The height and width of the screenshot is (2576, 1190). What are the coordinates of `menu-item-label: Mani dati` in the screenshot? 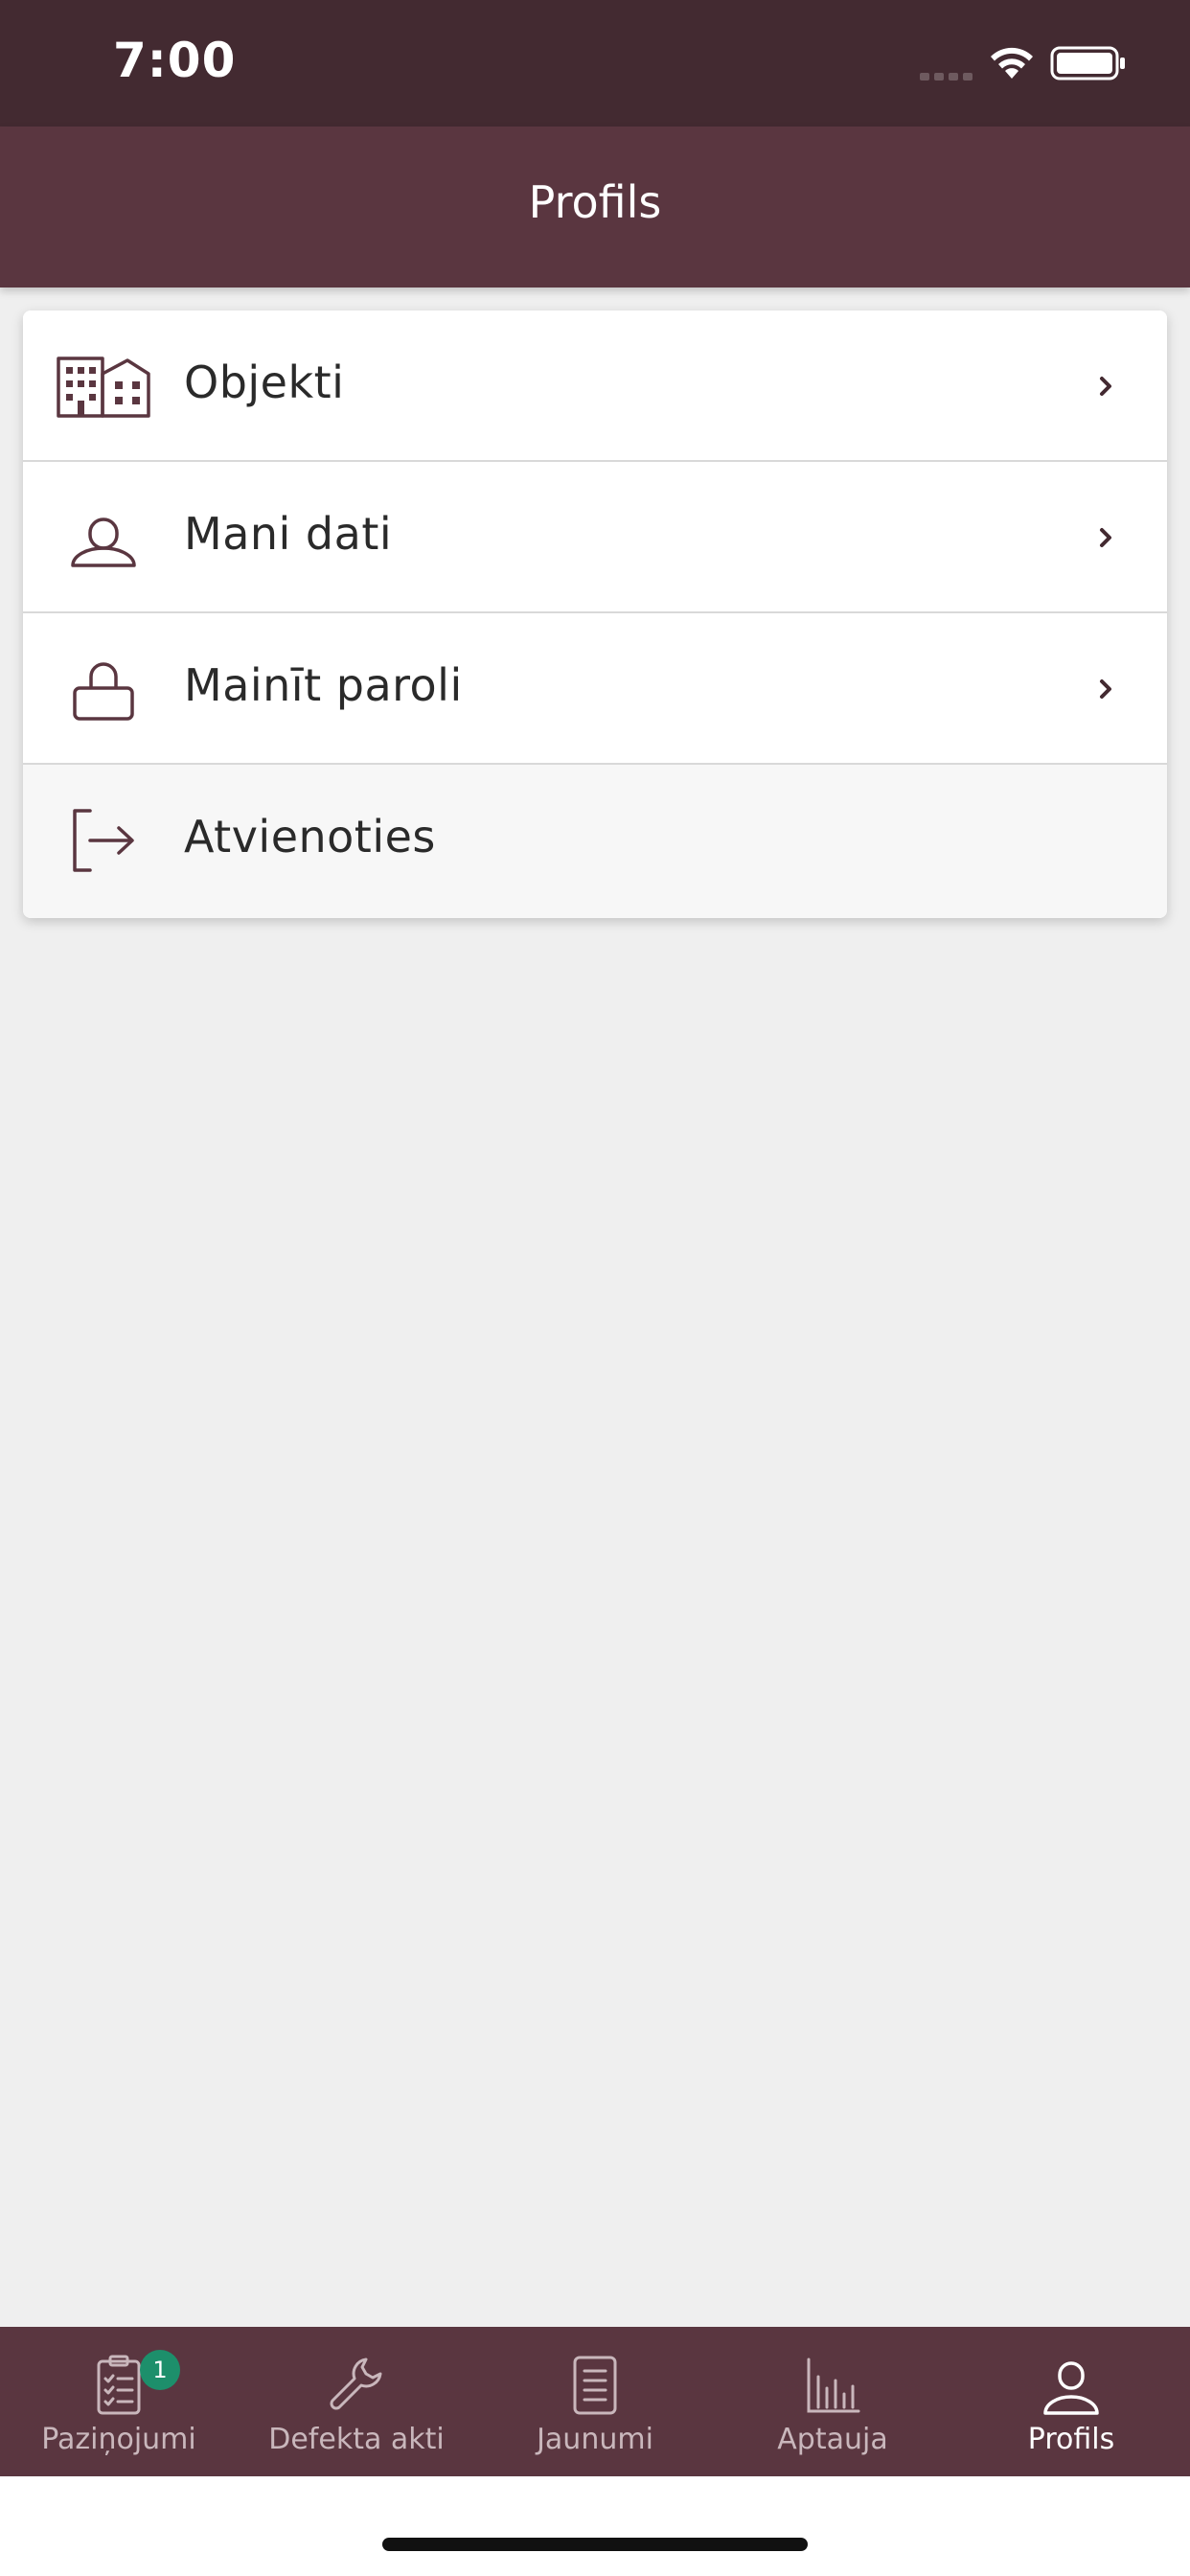 It's located at (288, 534).